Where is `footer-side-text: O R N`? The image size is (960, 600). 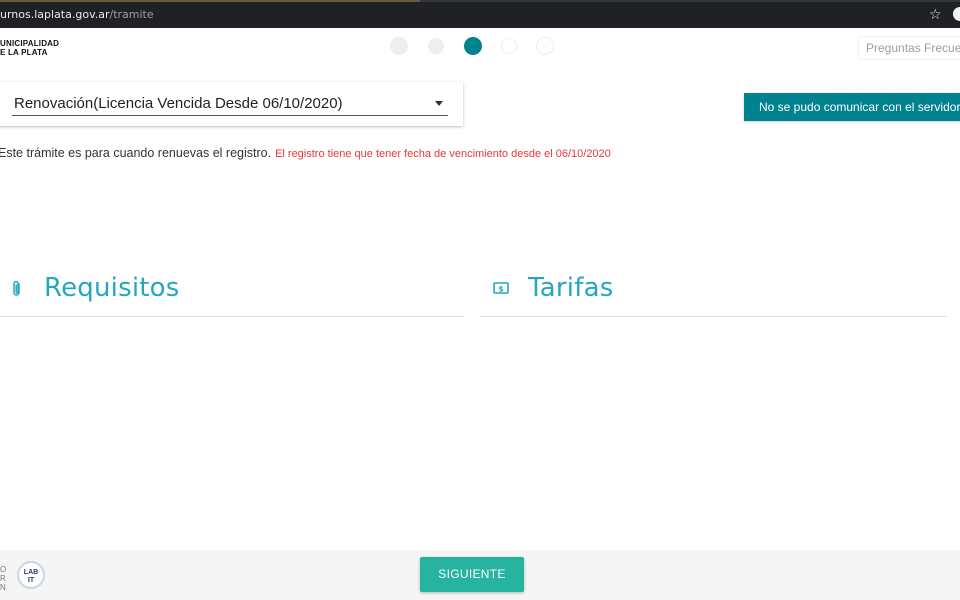
footer-side-text: O R N is located at coordinates (3, 578).